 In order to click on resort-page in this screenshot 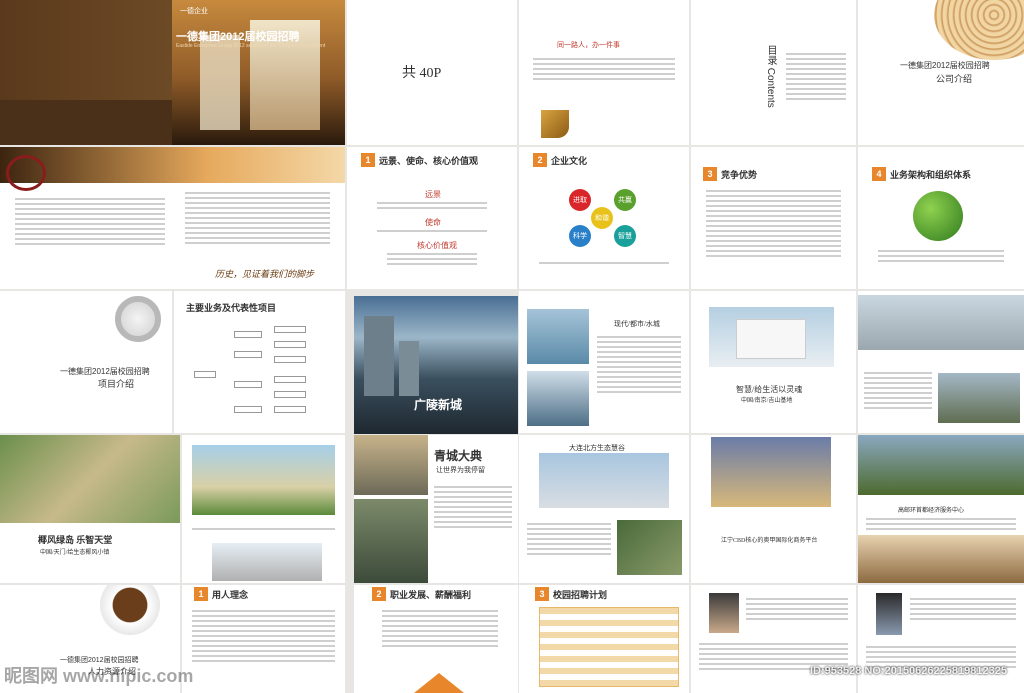, I will do `click(263, 509)`.